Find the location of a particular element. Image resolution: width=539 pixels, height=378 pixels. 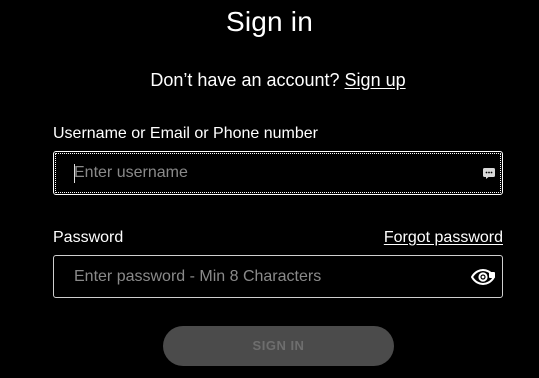

password-label: Password is located at coordinates (88, 237).